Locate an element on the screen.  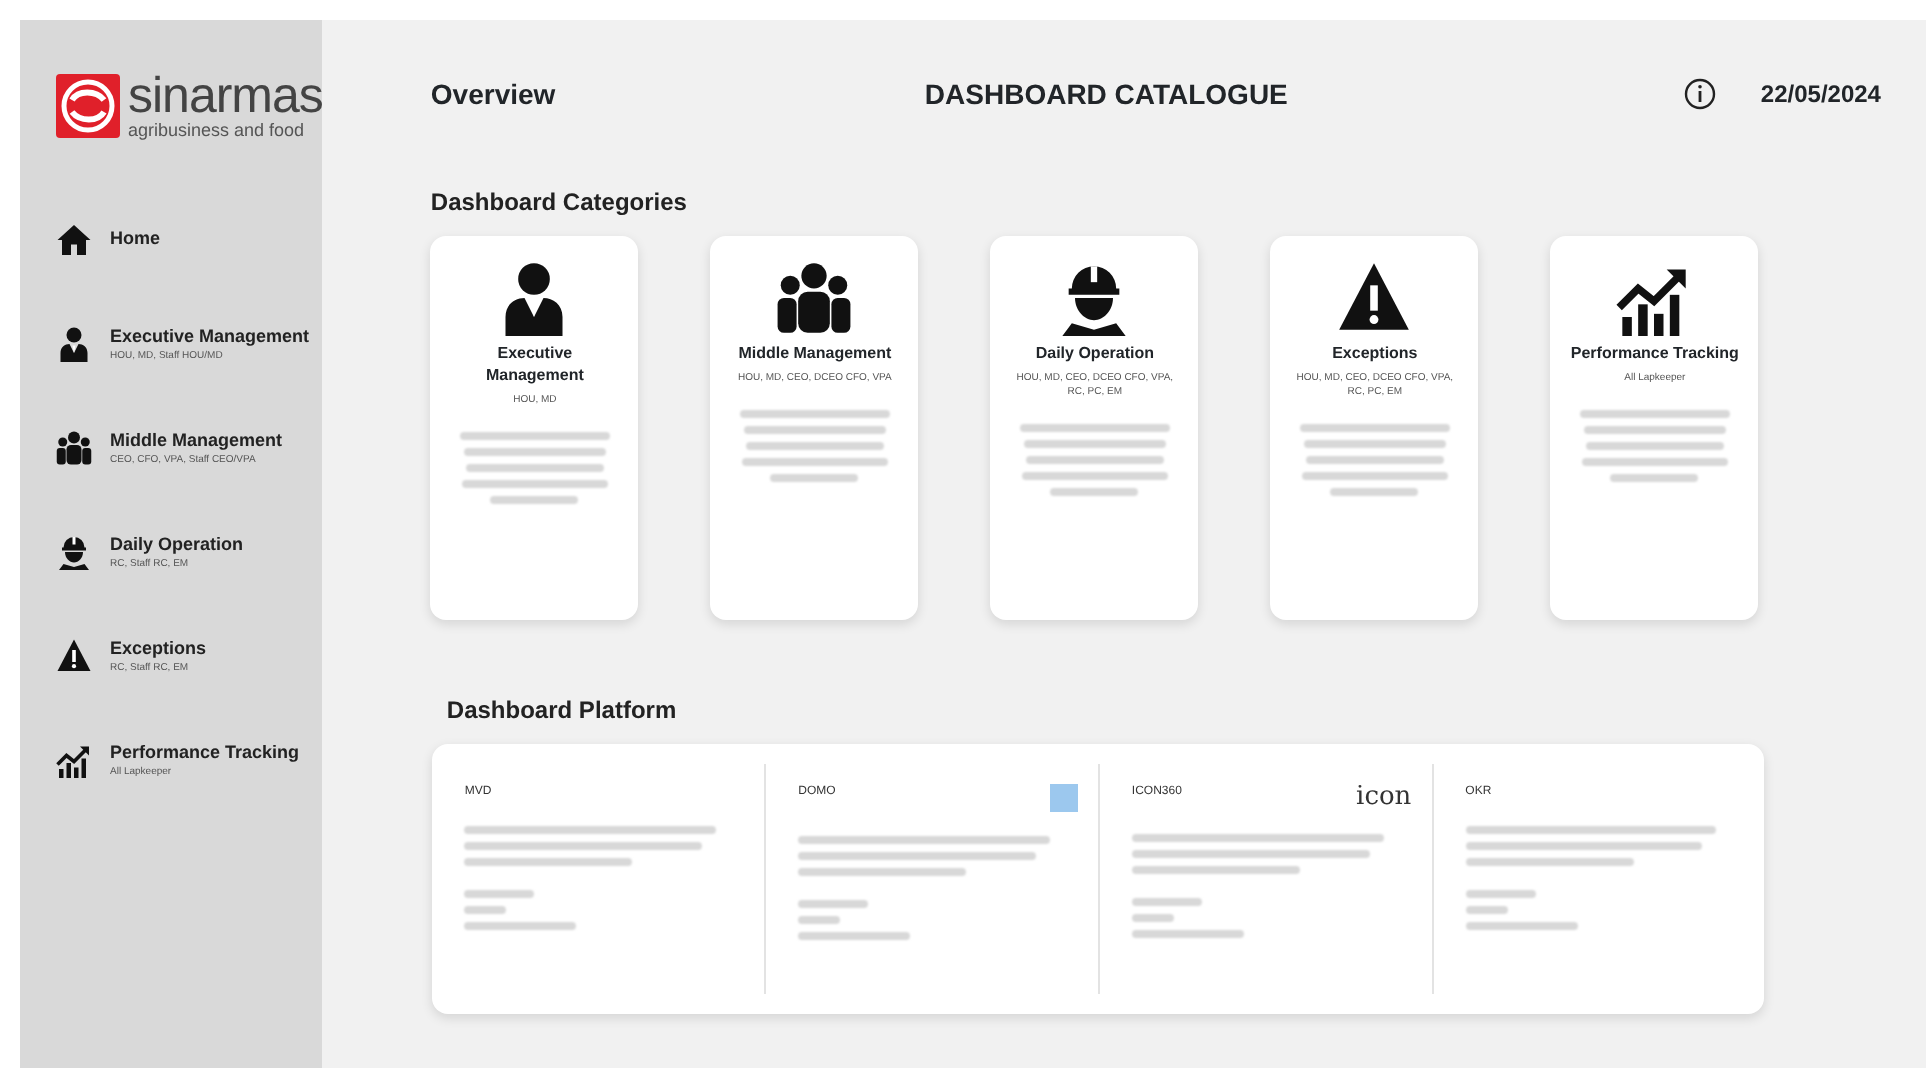
brand-name: sinarmas is located at coordinates (225, 97).